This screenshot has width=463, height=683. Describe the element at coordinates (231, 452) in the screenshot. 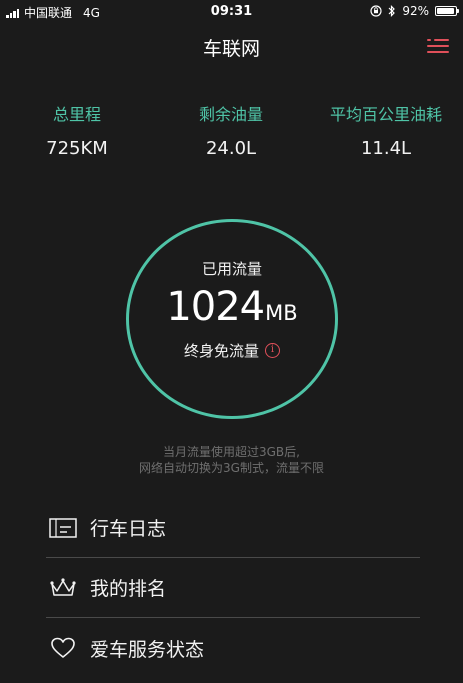

I see `notice-line-1: 当月流量使用超过3GB后,` at that location.